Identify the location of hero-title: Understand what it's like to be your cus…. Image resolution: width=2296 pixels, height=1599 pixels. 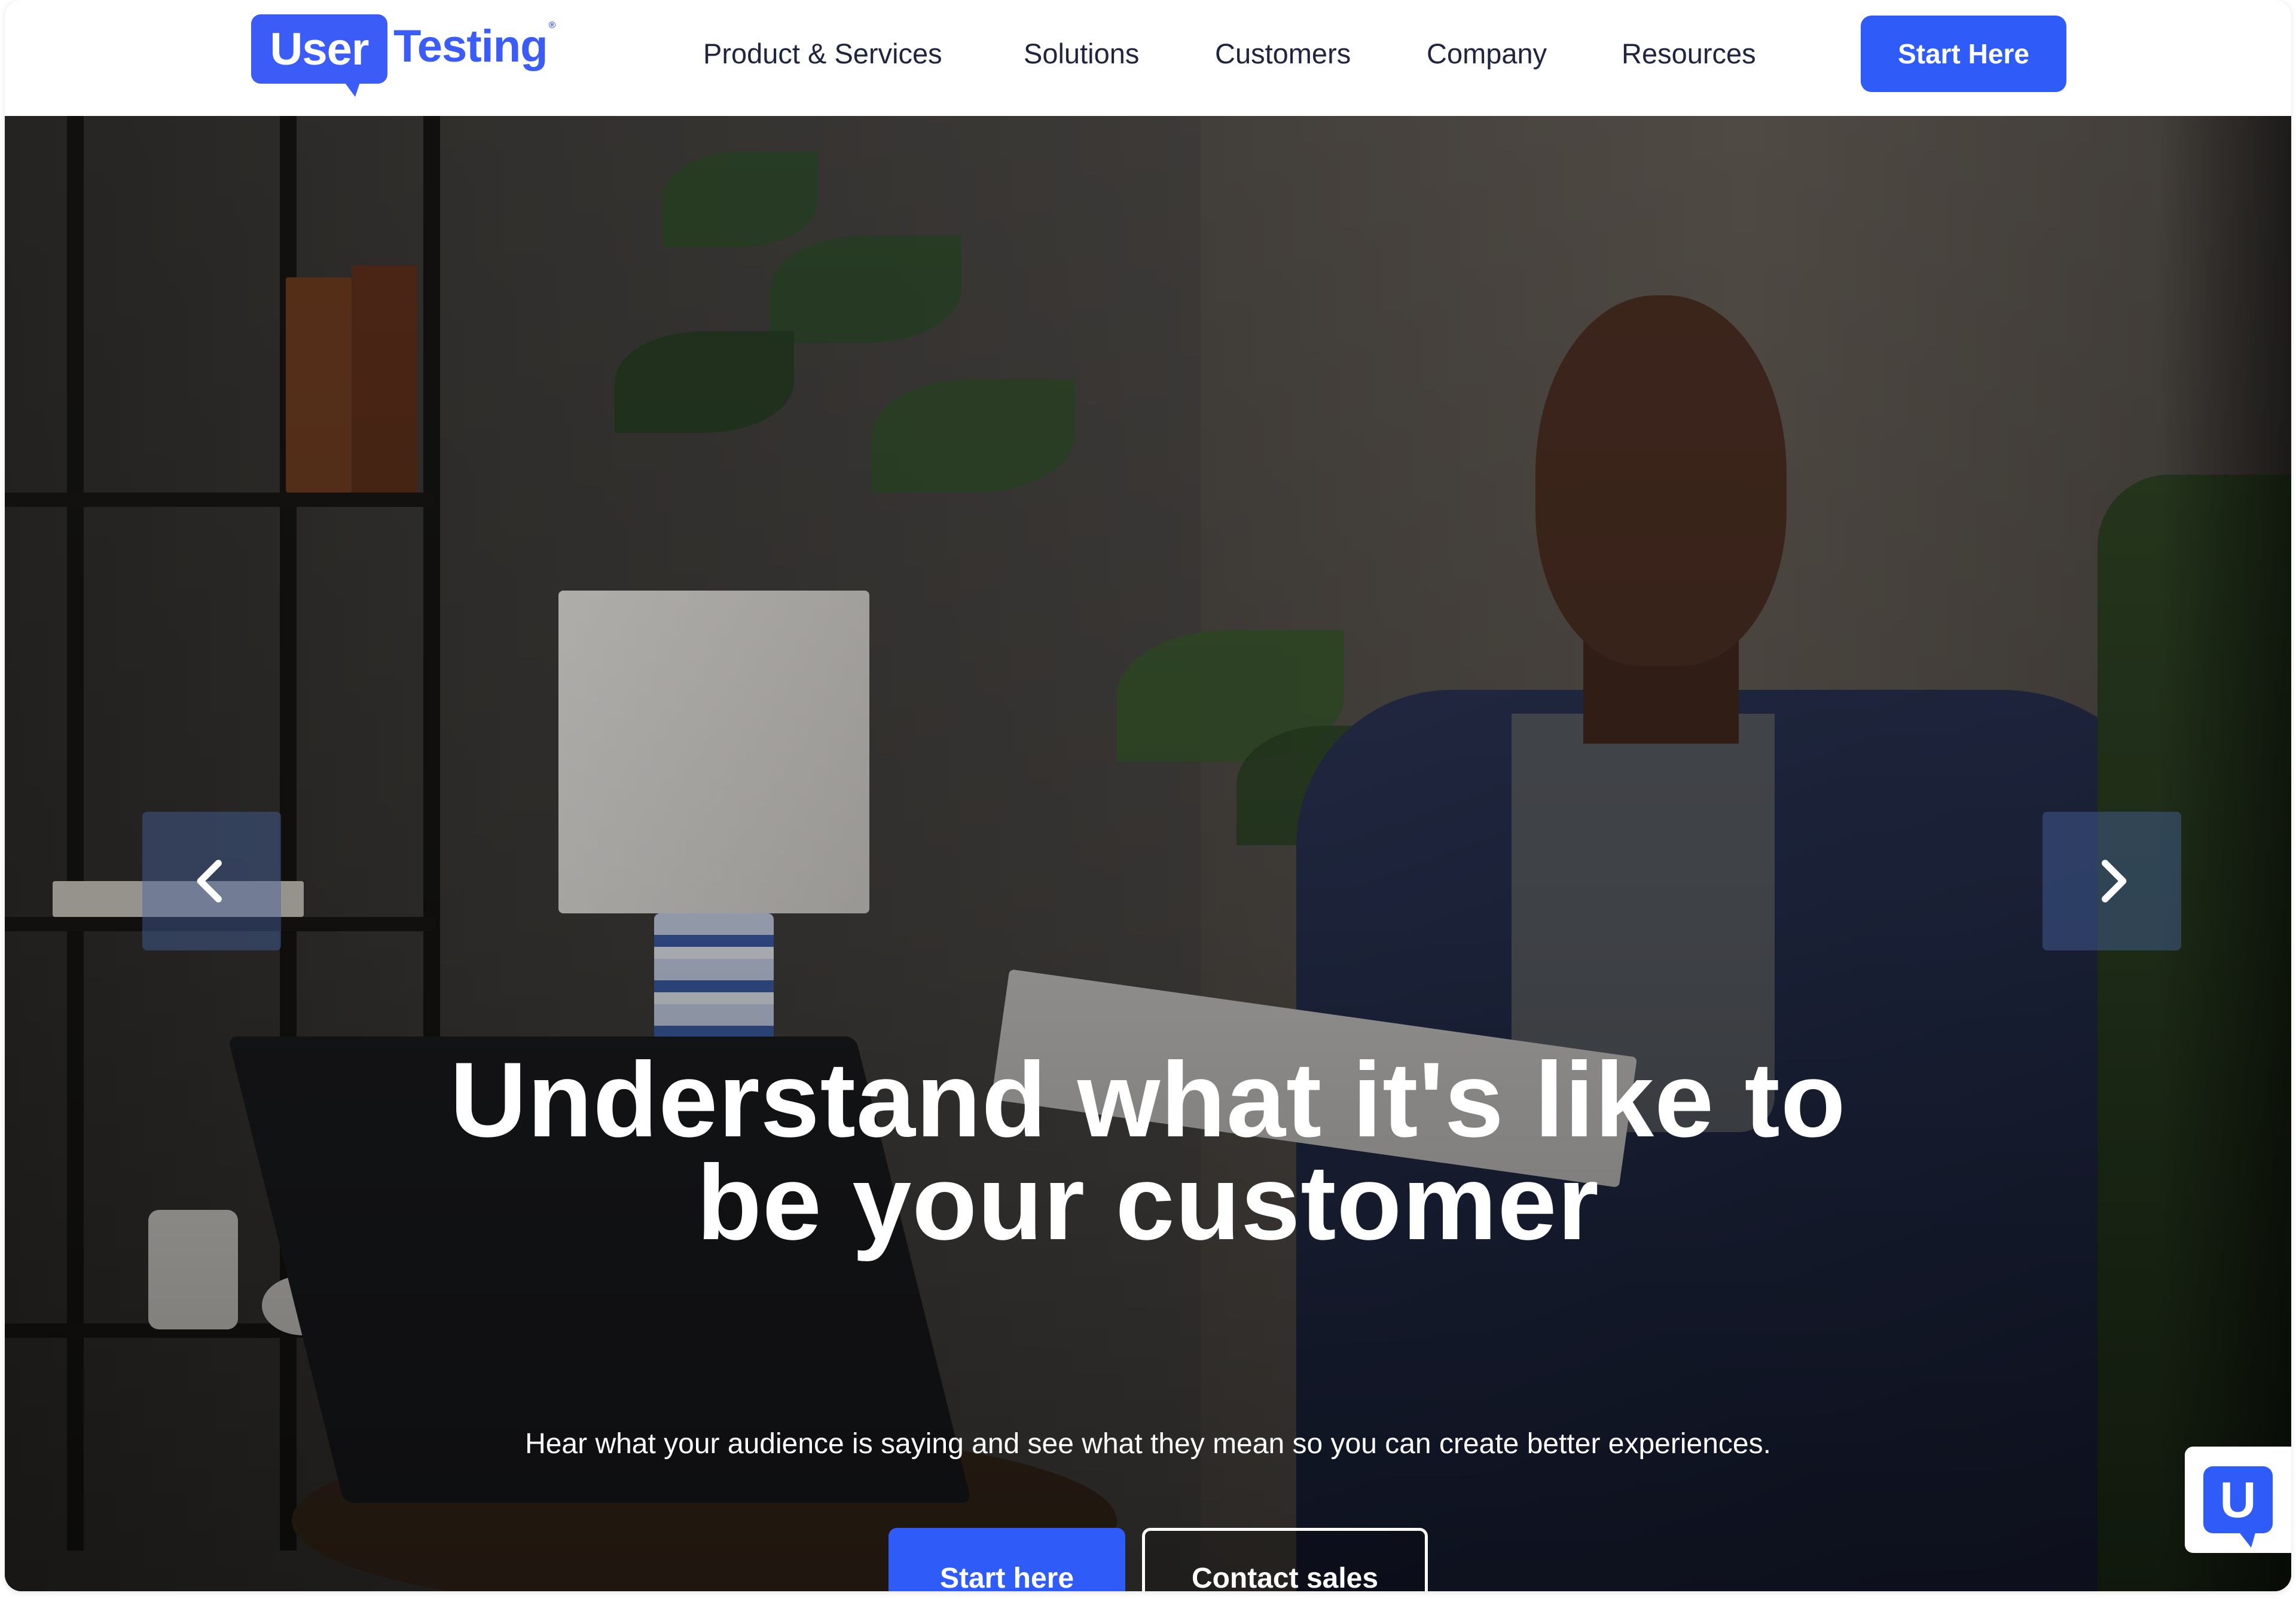
(1148, 1151).